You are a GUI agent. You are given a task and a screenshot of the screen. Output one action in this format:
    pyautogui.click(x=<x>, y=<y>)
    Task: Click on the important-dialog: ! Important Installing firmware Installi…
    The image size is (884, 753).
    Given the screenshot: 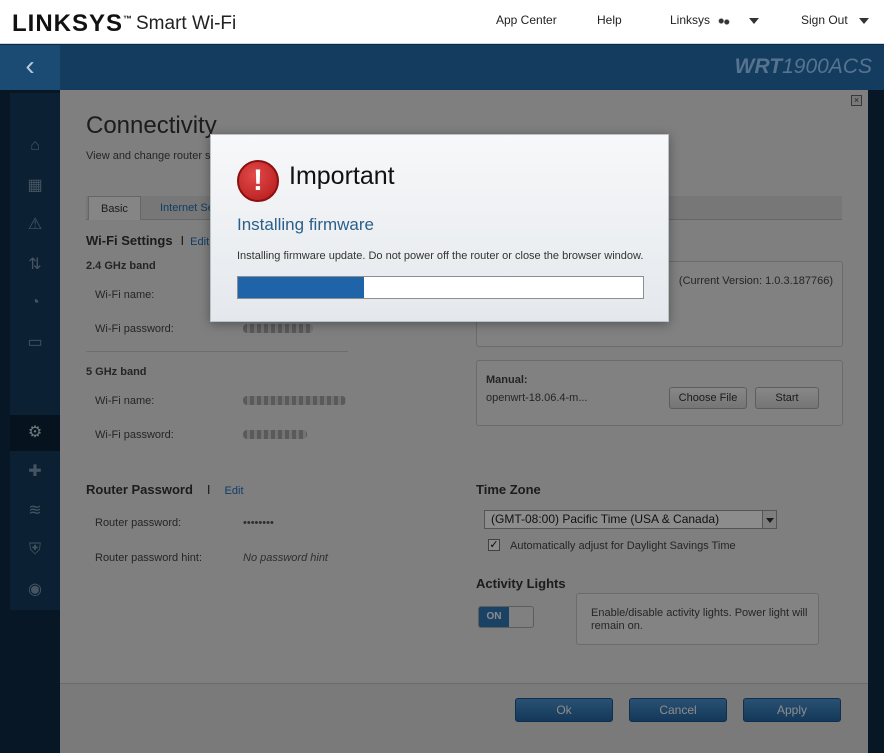 What is the action you would take?
    pyautogui.click(x=439, y=228)
    